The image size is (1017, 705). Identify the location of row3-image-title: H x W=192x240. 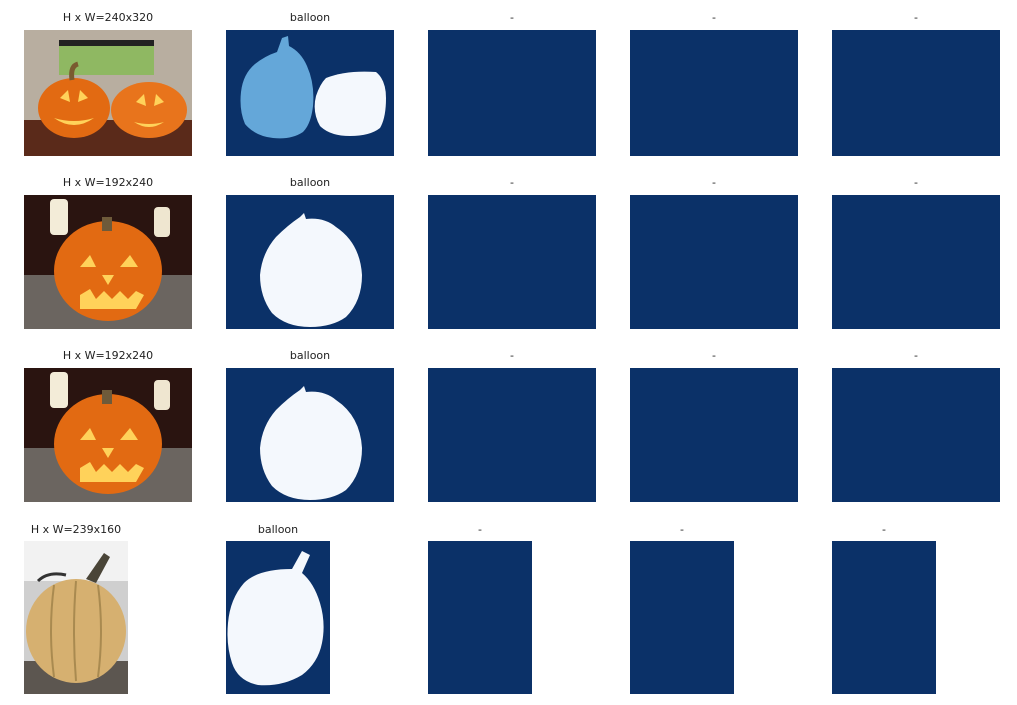
(108, 355).